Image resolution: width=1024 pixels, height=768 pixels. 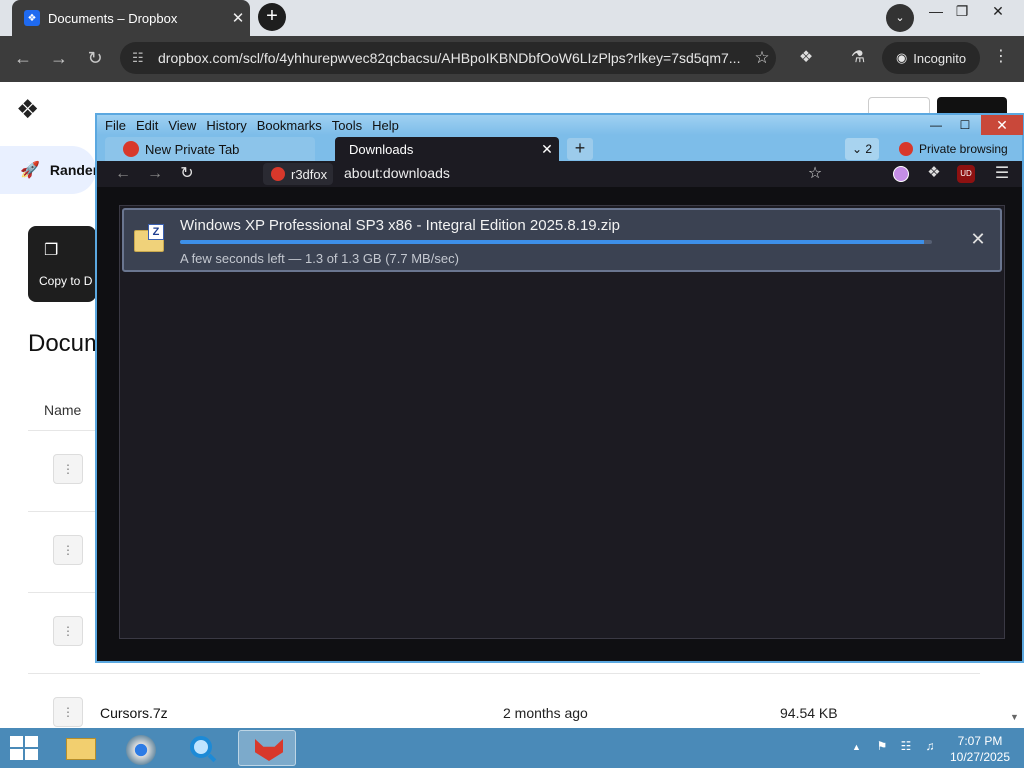 I want to click on private-browsing-indicator: Private browsing, so click(x=957, y=149).